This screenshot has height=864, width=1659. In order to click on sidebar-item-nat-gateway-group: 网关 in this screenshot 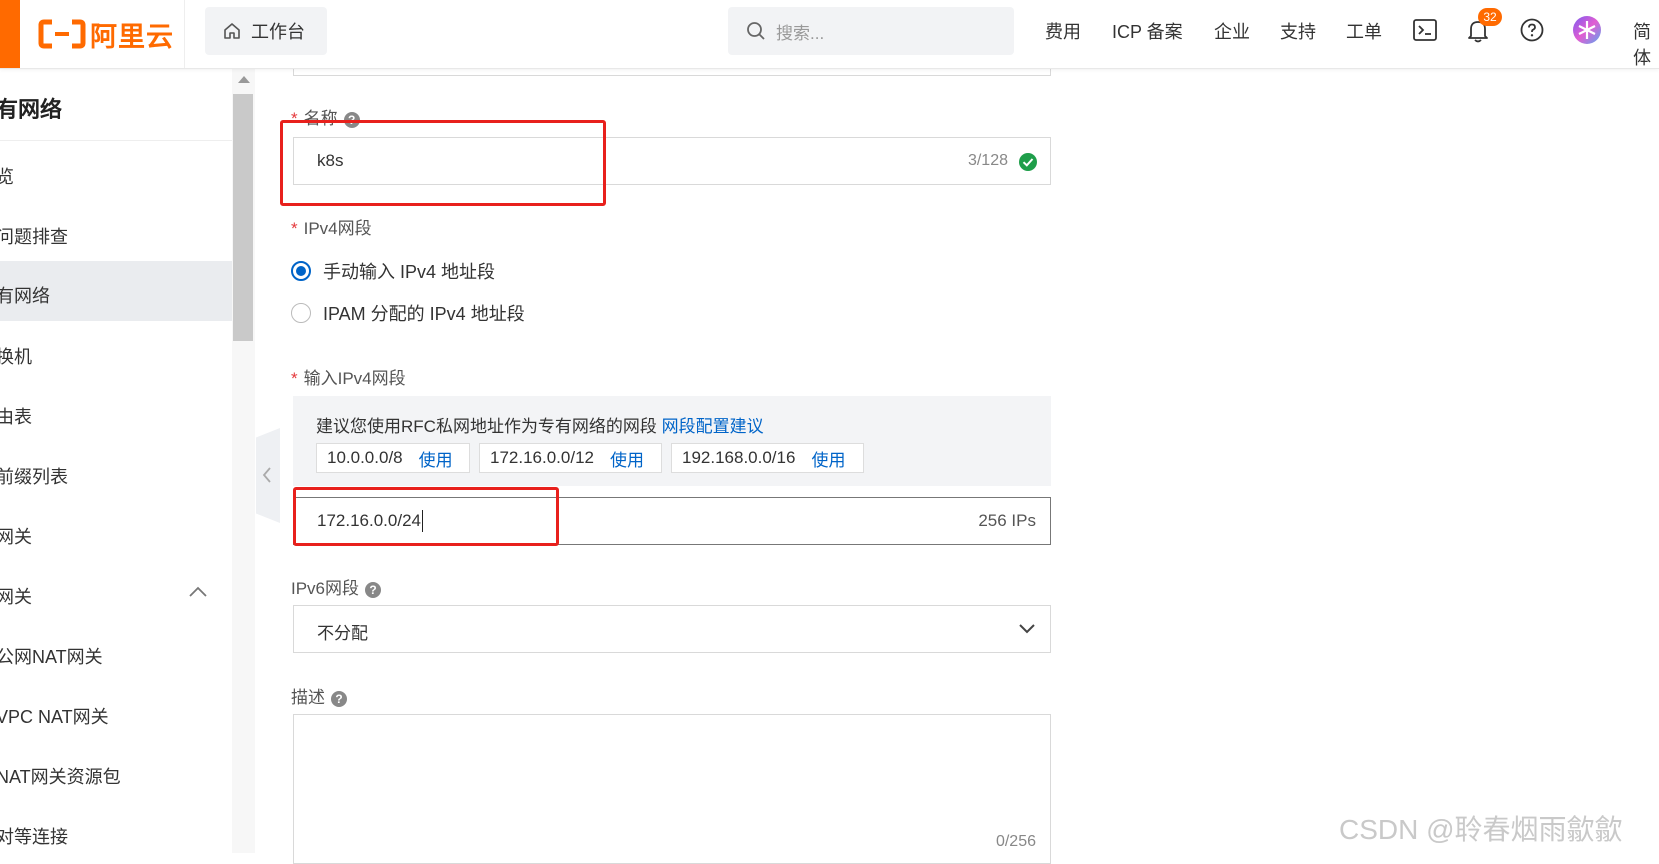, I will do `click(16, 596)`.